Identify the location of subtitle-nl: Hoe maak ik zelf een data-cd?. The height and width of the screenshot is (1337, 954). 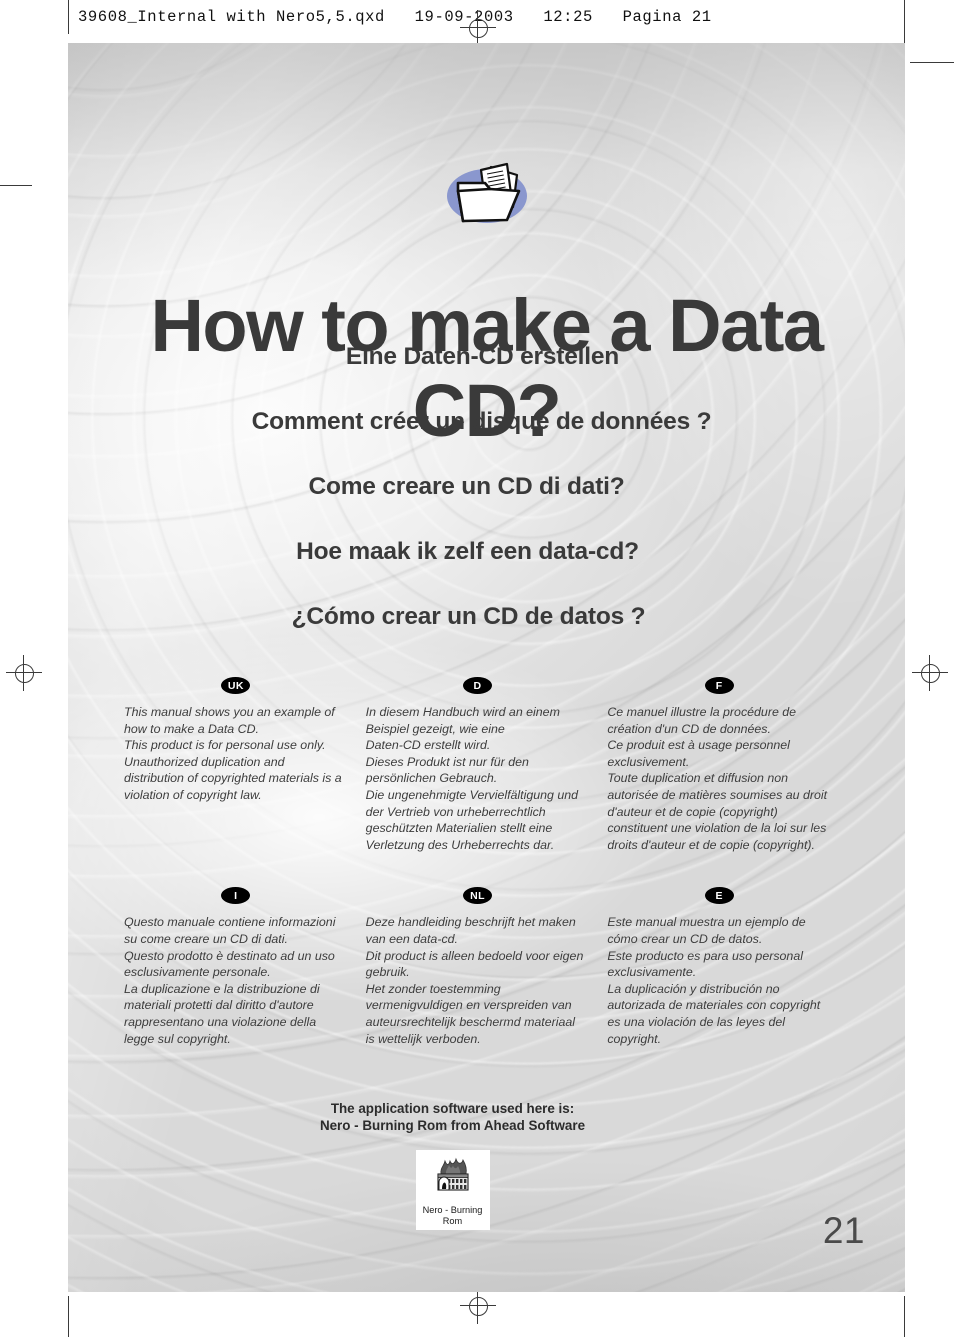
(467, 551).